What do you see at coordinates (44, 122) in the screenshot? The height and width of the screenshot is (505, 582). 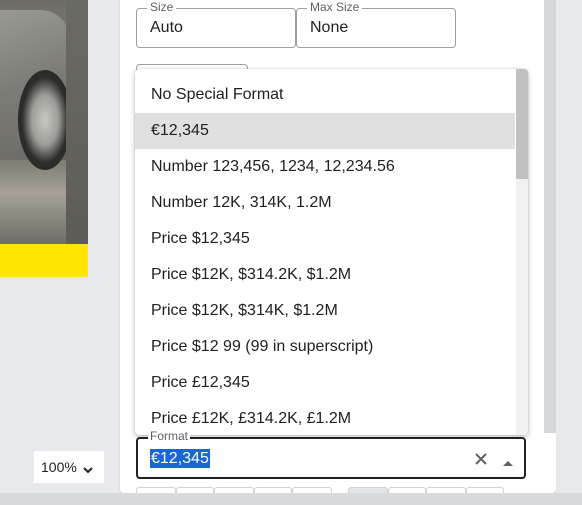 I see `car-photo` at bounding box center [44, 122].